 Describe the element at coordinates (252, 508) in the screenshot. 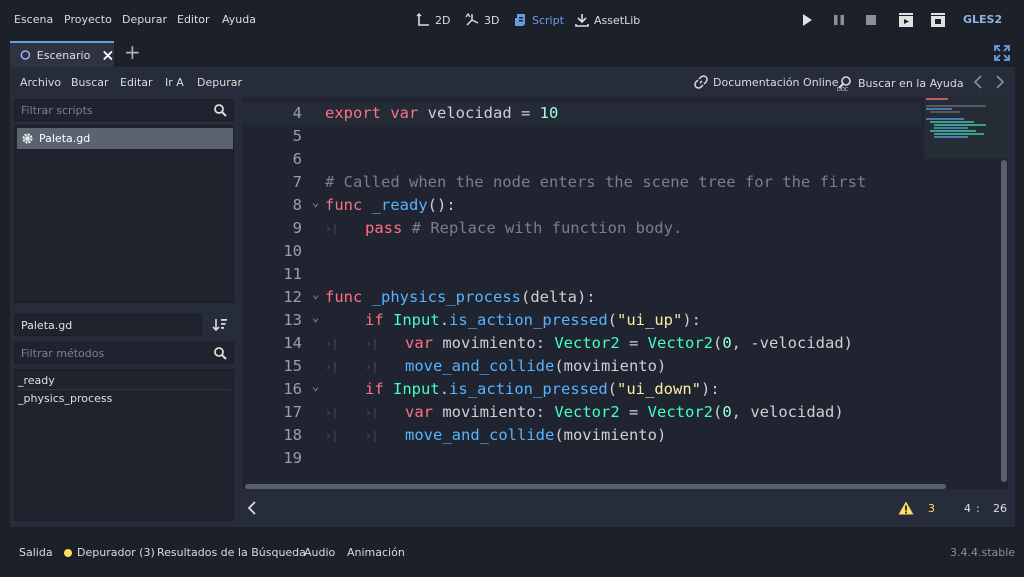

I see `toggle-scripts-panel-icon` at that location.